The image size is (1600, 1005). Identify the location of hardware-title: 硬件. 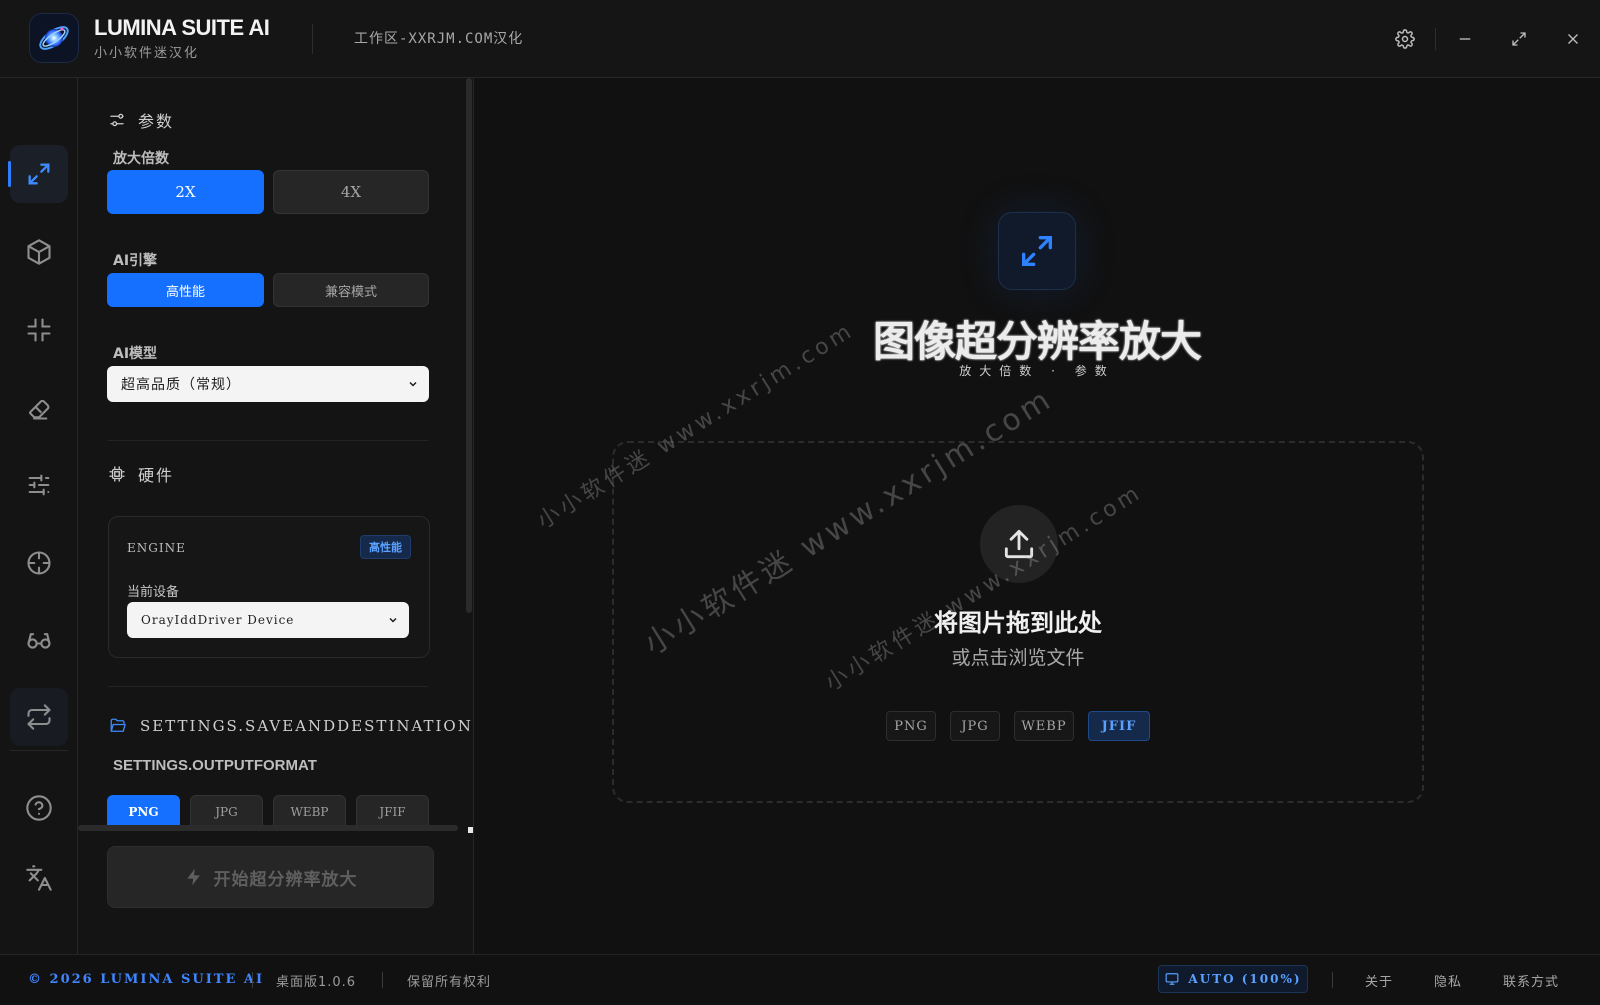
(156, 475).